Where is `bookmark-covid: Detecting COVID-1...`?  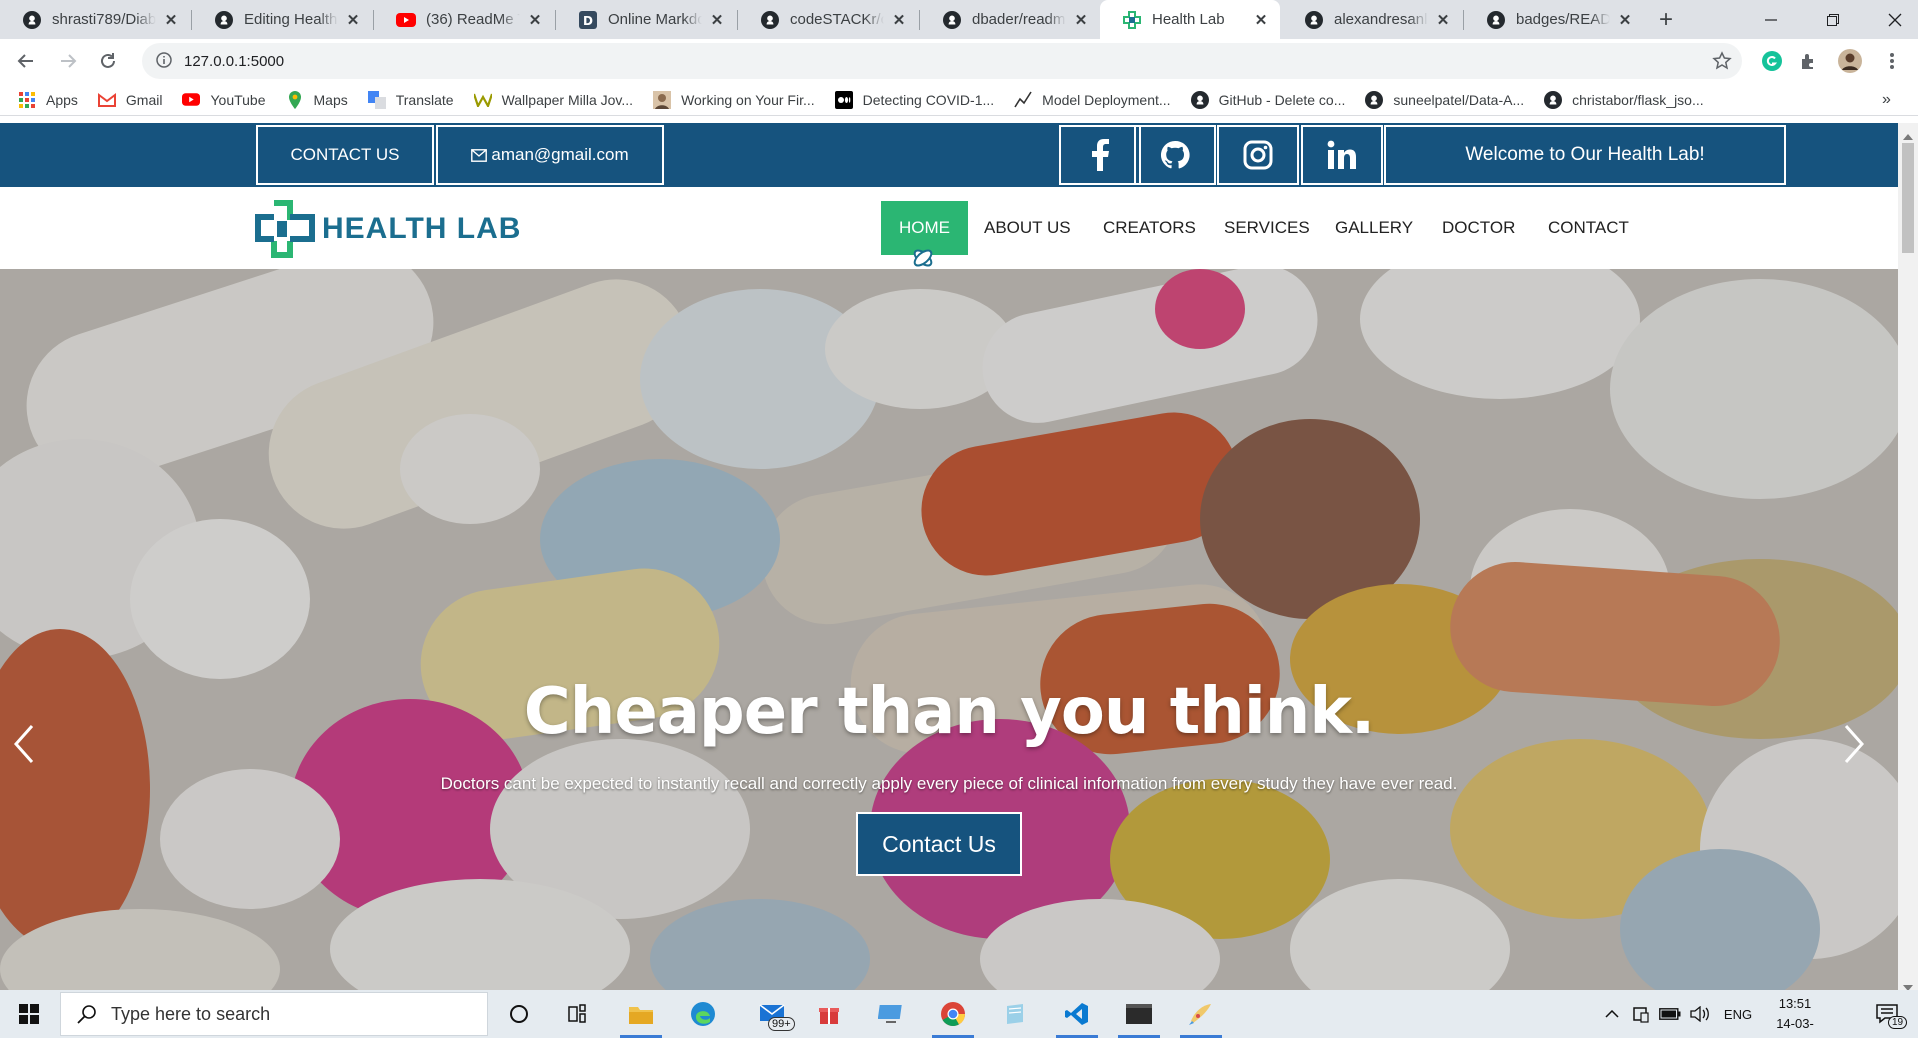 bookmark-covid: Detecting COVID-1... is located at coordinates (914, 99).